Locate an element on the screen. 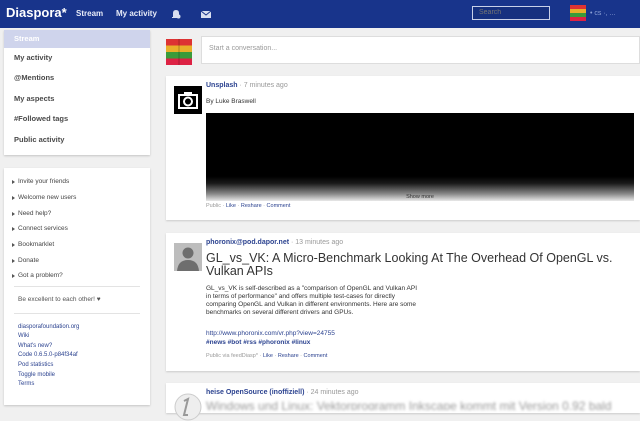 The width and height of the screenshot is (640, 421). search-input is located at coordinates (511, 13).